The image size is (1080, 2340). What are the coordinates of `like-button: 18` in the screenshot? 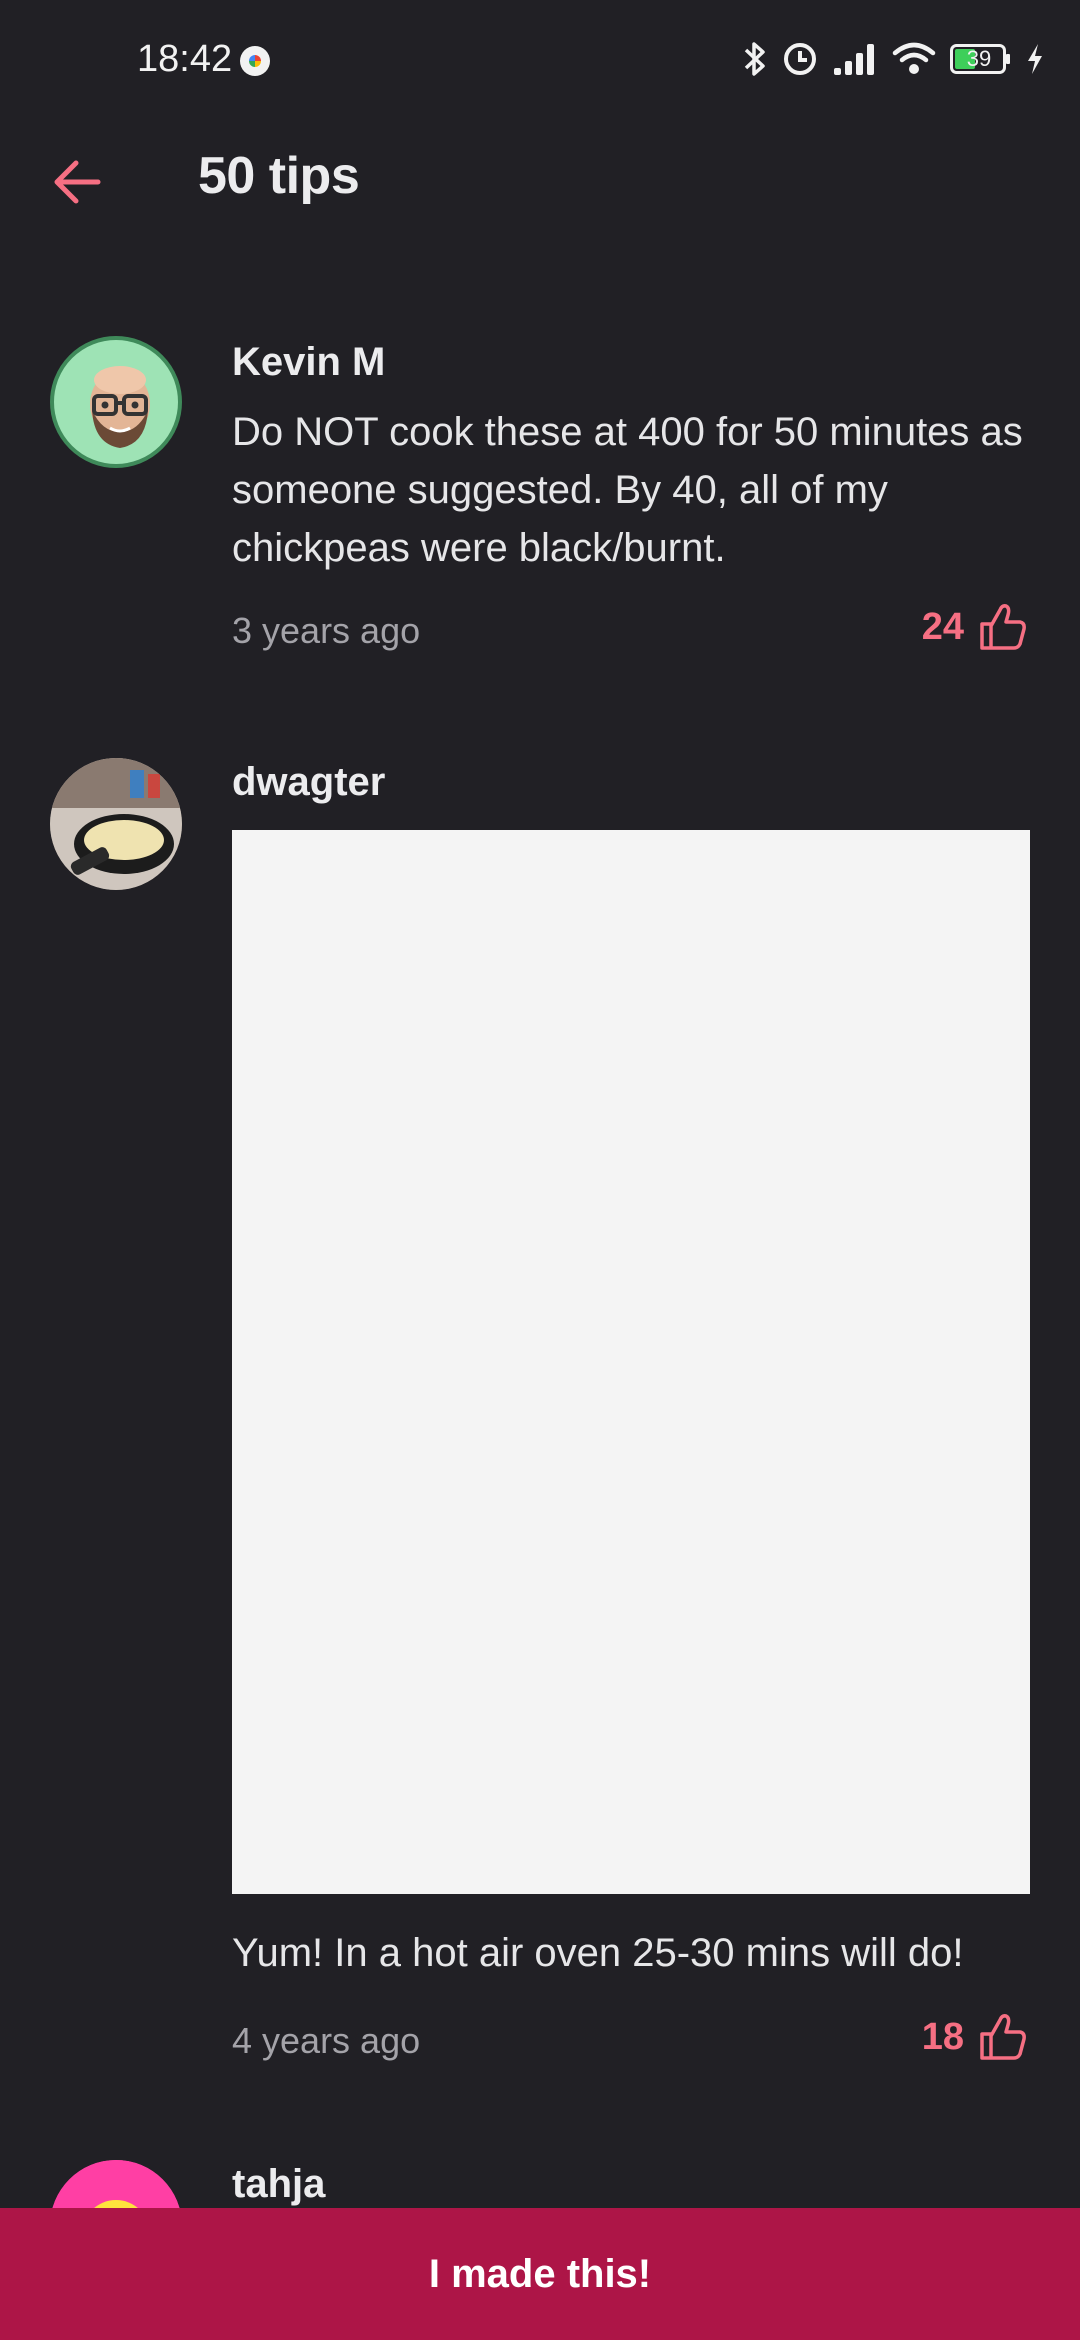 It's located at (975, 2037).